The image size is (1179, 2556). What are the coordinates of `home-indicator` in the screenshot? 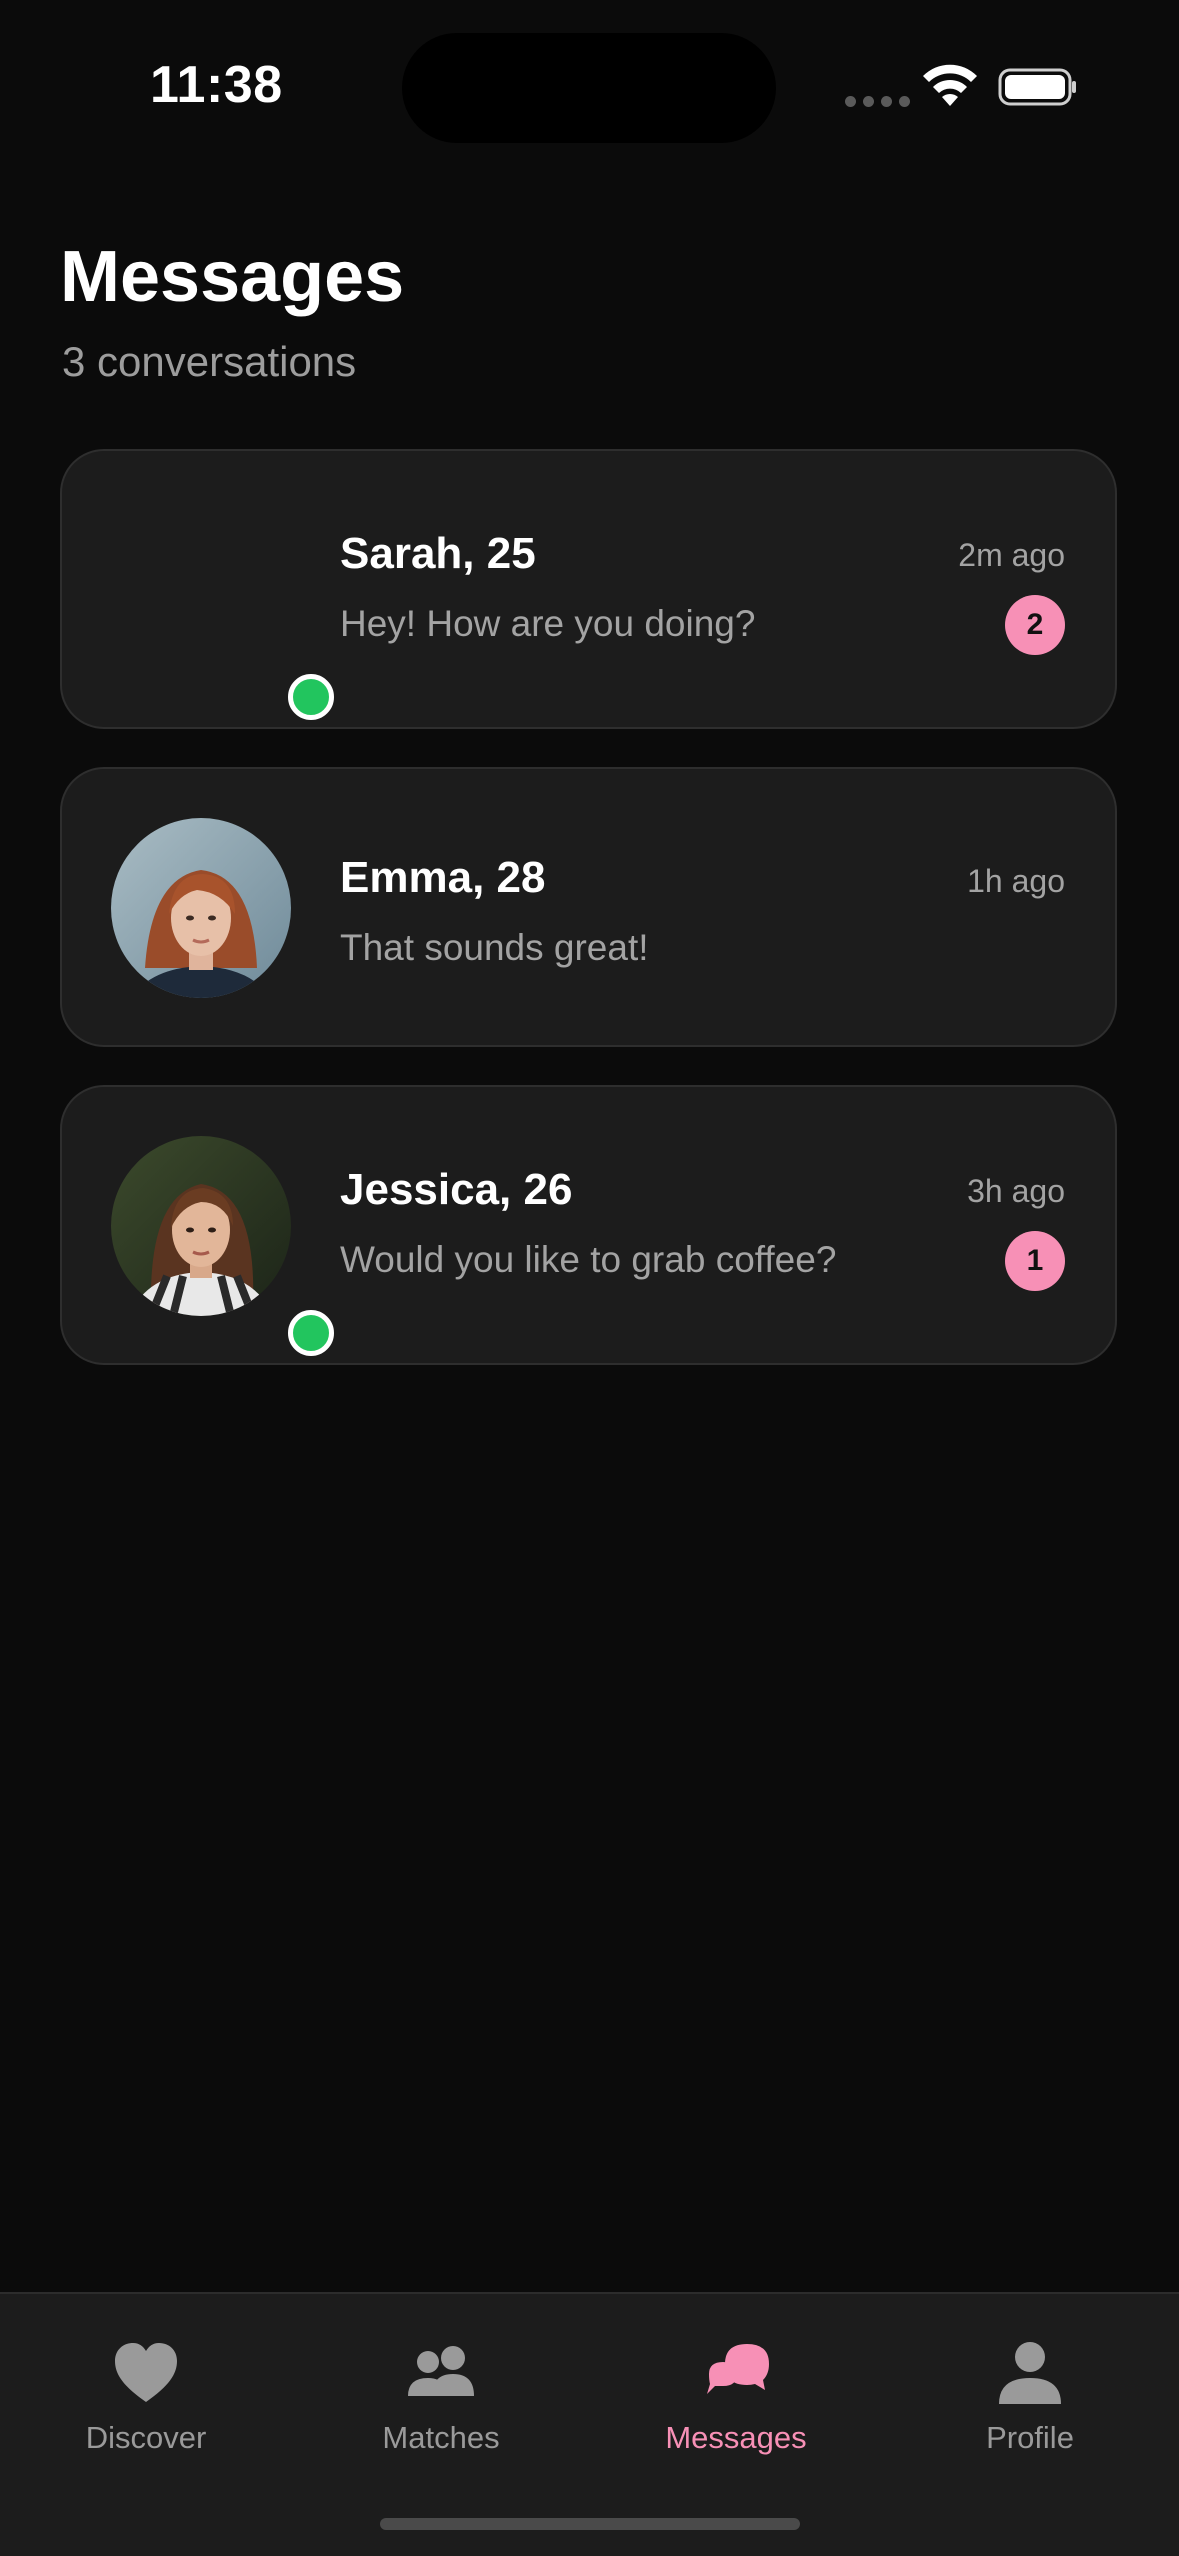 It's located at (590, 2524).